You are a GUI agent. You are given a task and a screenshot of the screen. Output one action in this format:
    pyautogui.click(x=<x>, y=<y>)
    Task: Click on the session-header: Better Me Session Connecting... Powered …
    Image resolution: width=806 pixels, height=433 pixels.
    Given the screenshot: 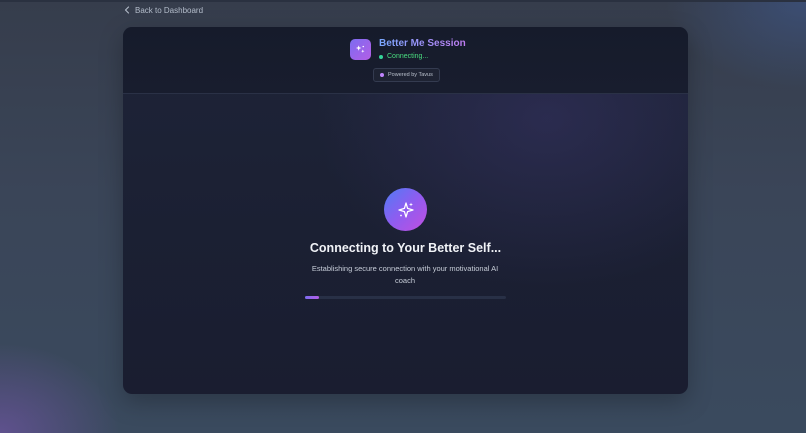 What is the action you would take?
    pyautogui.click(x=405, y=60)
    